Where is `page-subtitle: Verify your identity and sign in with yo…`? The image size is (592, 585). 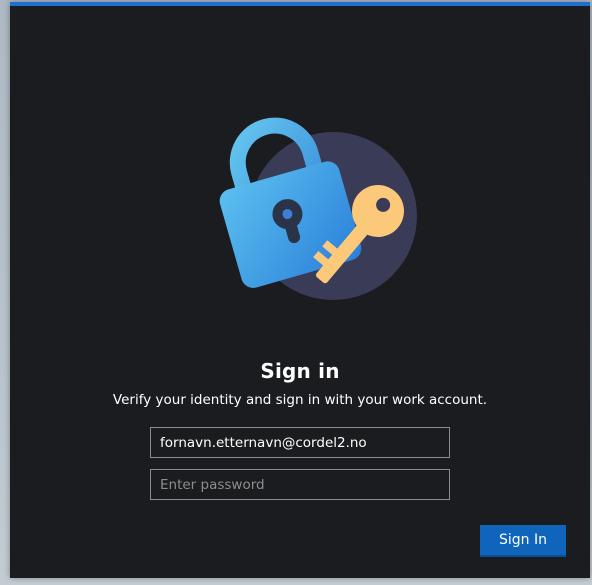 page-subtitle: Verify your identity and sign in with yo… is located at coordinates (300, 400).